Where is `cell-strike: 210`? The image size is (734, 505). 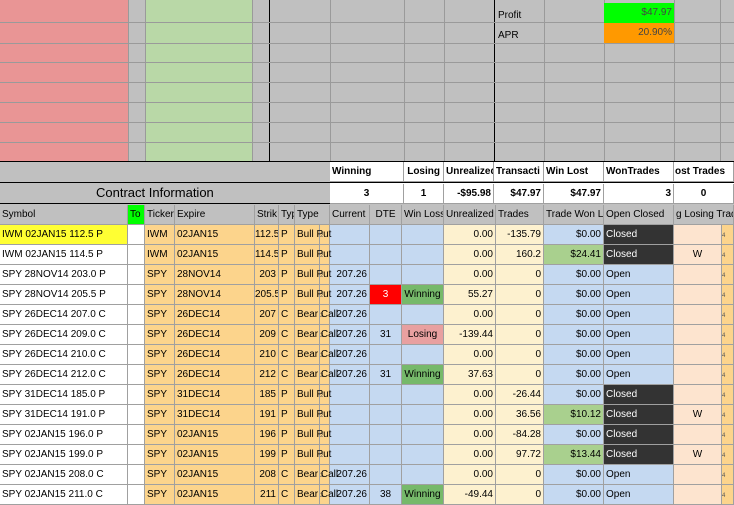
cell-strike: 210 is located at coordinates (267, 355).